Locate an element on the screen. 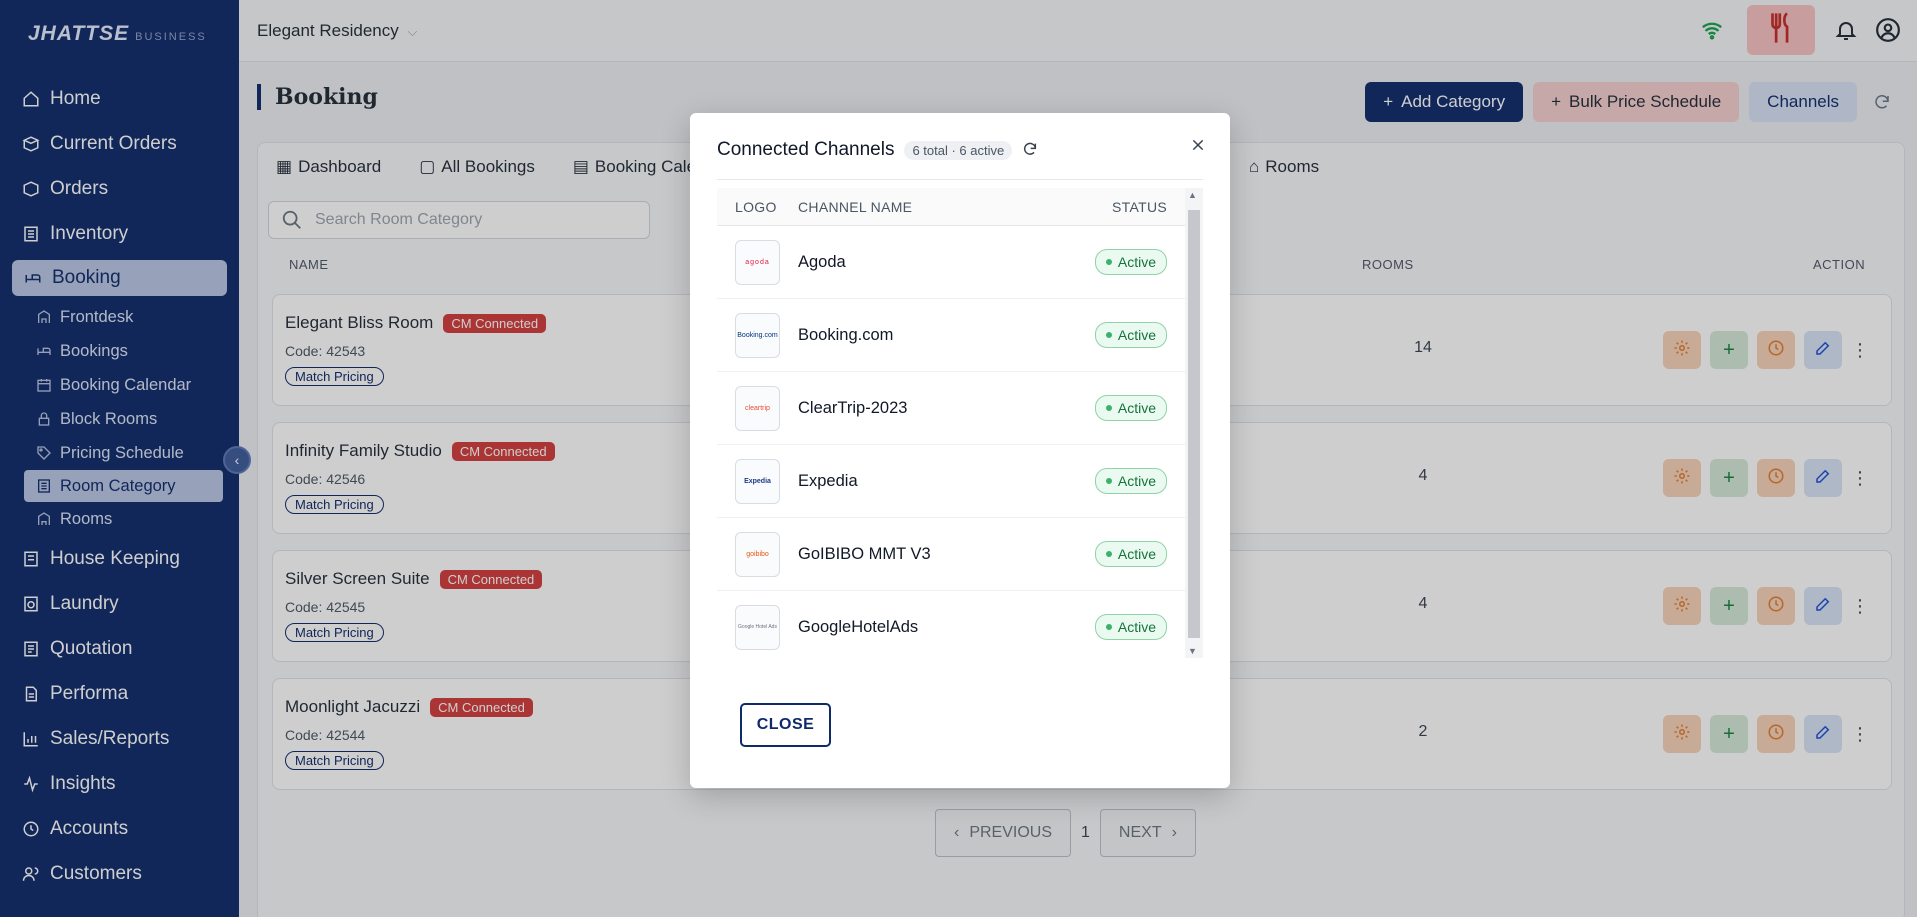 The width and height of the screenshot is (1917, 917). channel-name: ClearTrip-2023 is located at coordinates (853, 407).